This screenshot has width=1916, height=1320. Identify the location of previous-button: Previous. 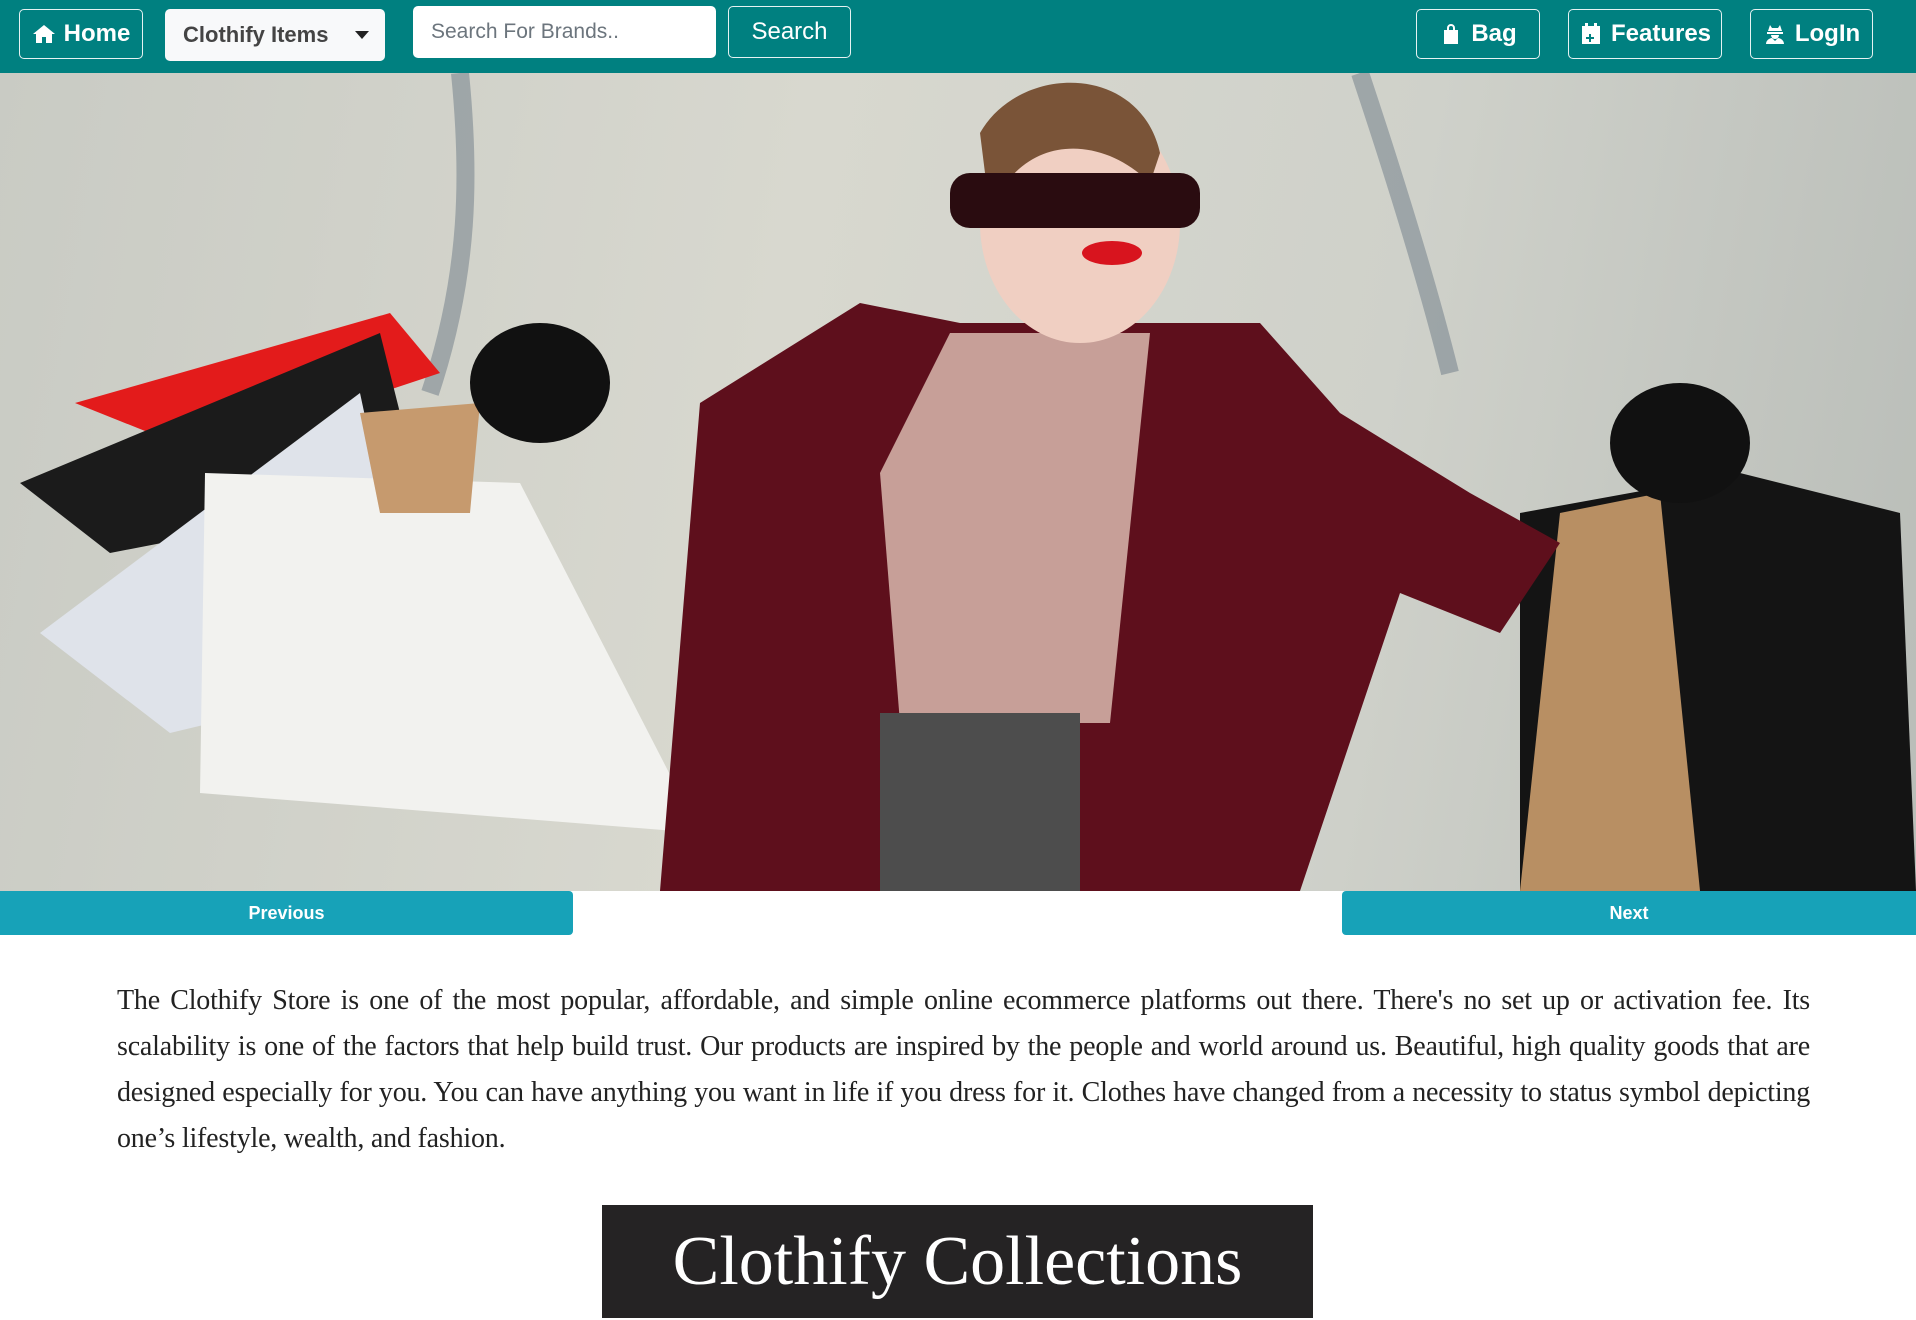
(286, 913).